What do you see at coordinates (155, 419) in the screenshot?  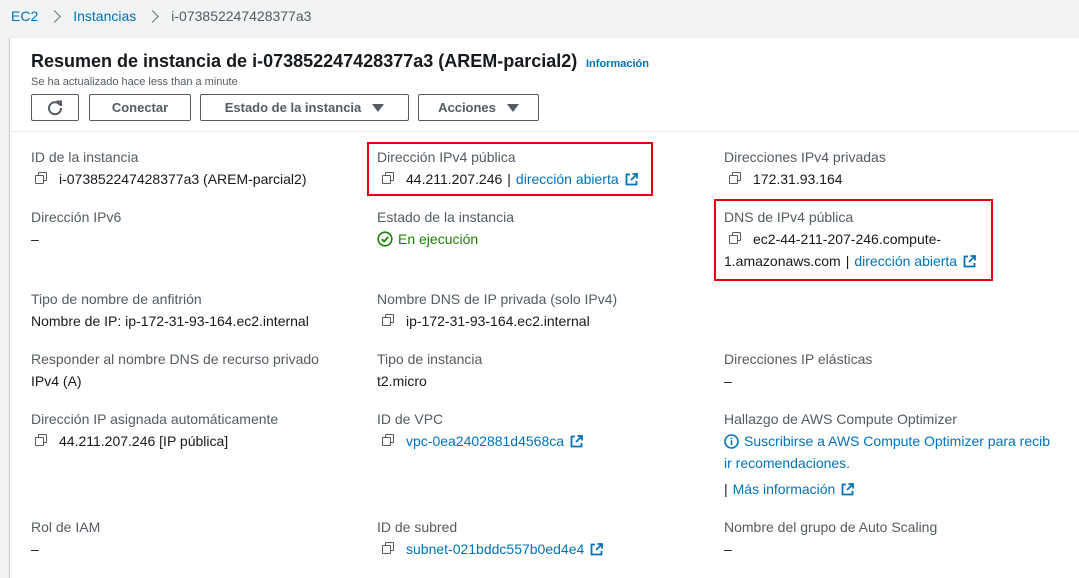 I see `auto-ip-label: Dirección IP asignada automáticamente` at bounding box center [155, 419].